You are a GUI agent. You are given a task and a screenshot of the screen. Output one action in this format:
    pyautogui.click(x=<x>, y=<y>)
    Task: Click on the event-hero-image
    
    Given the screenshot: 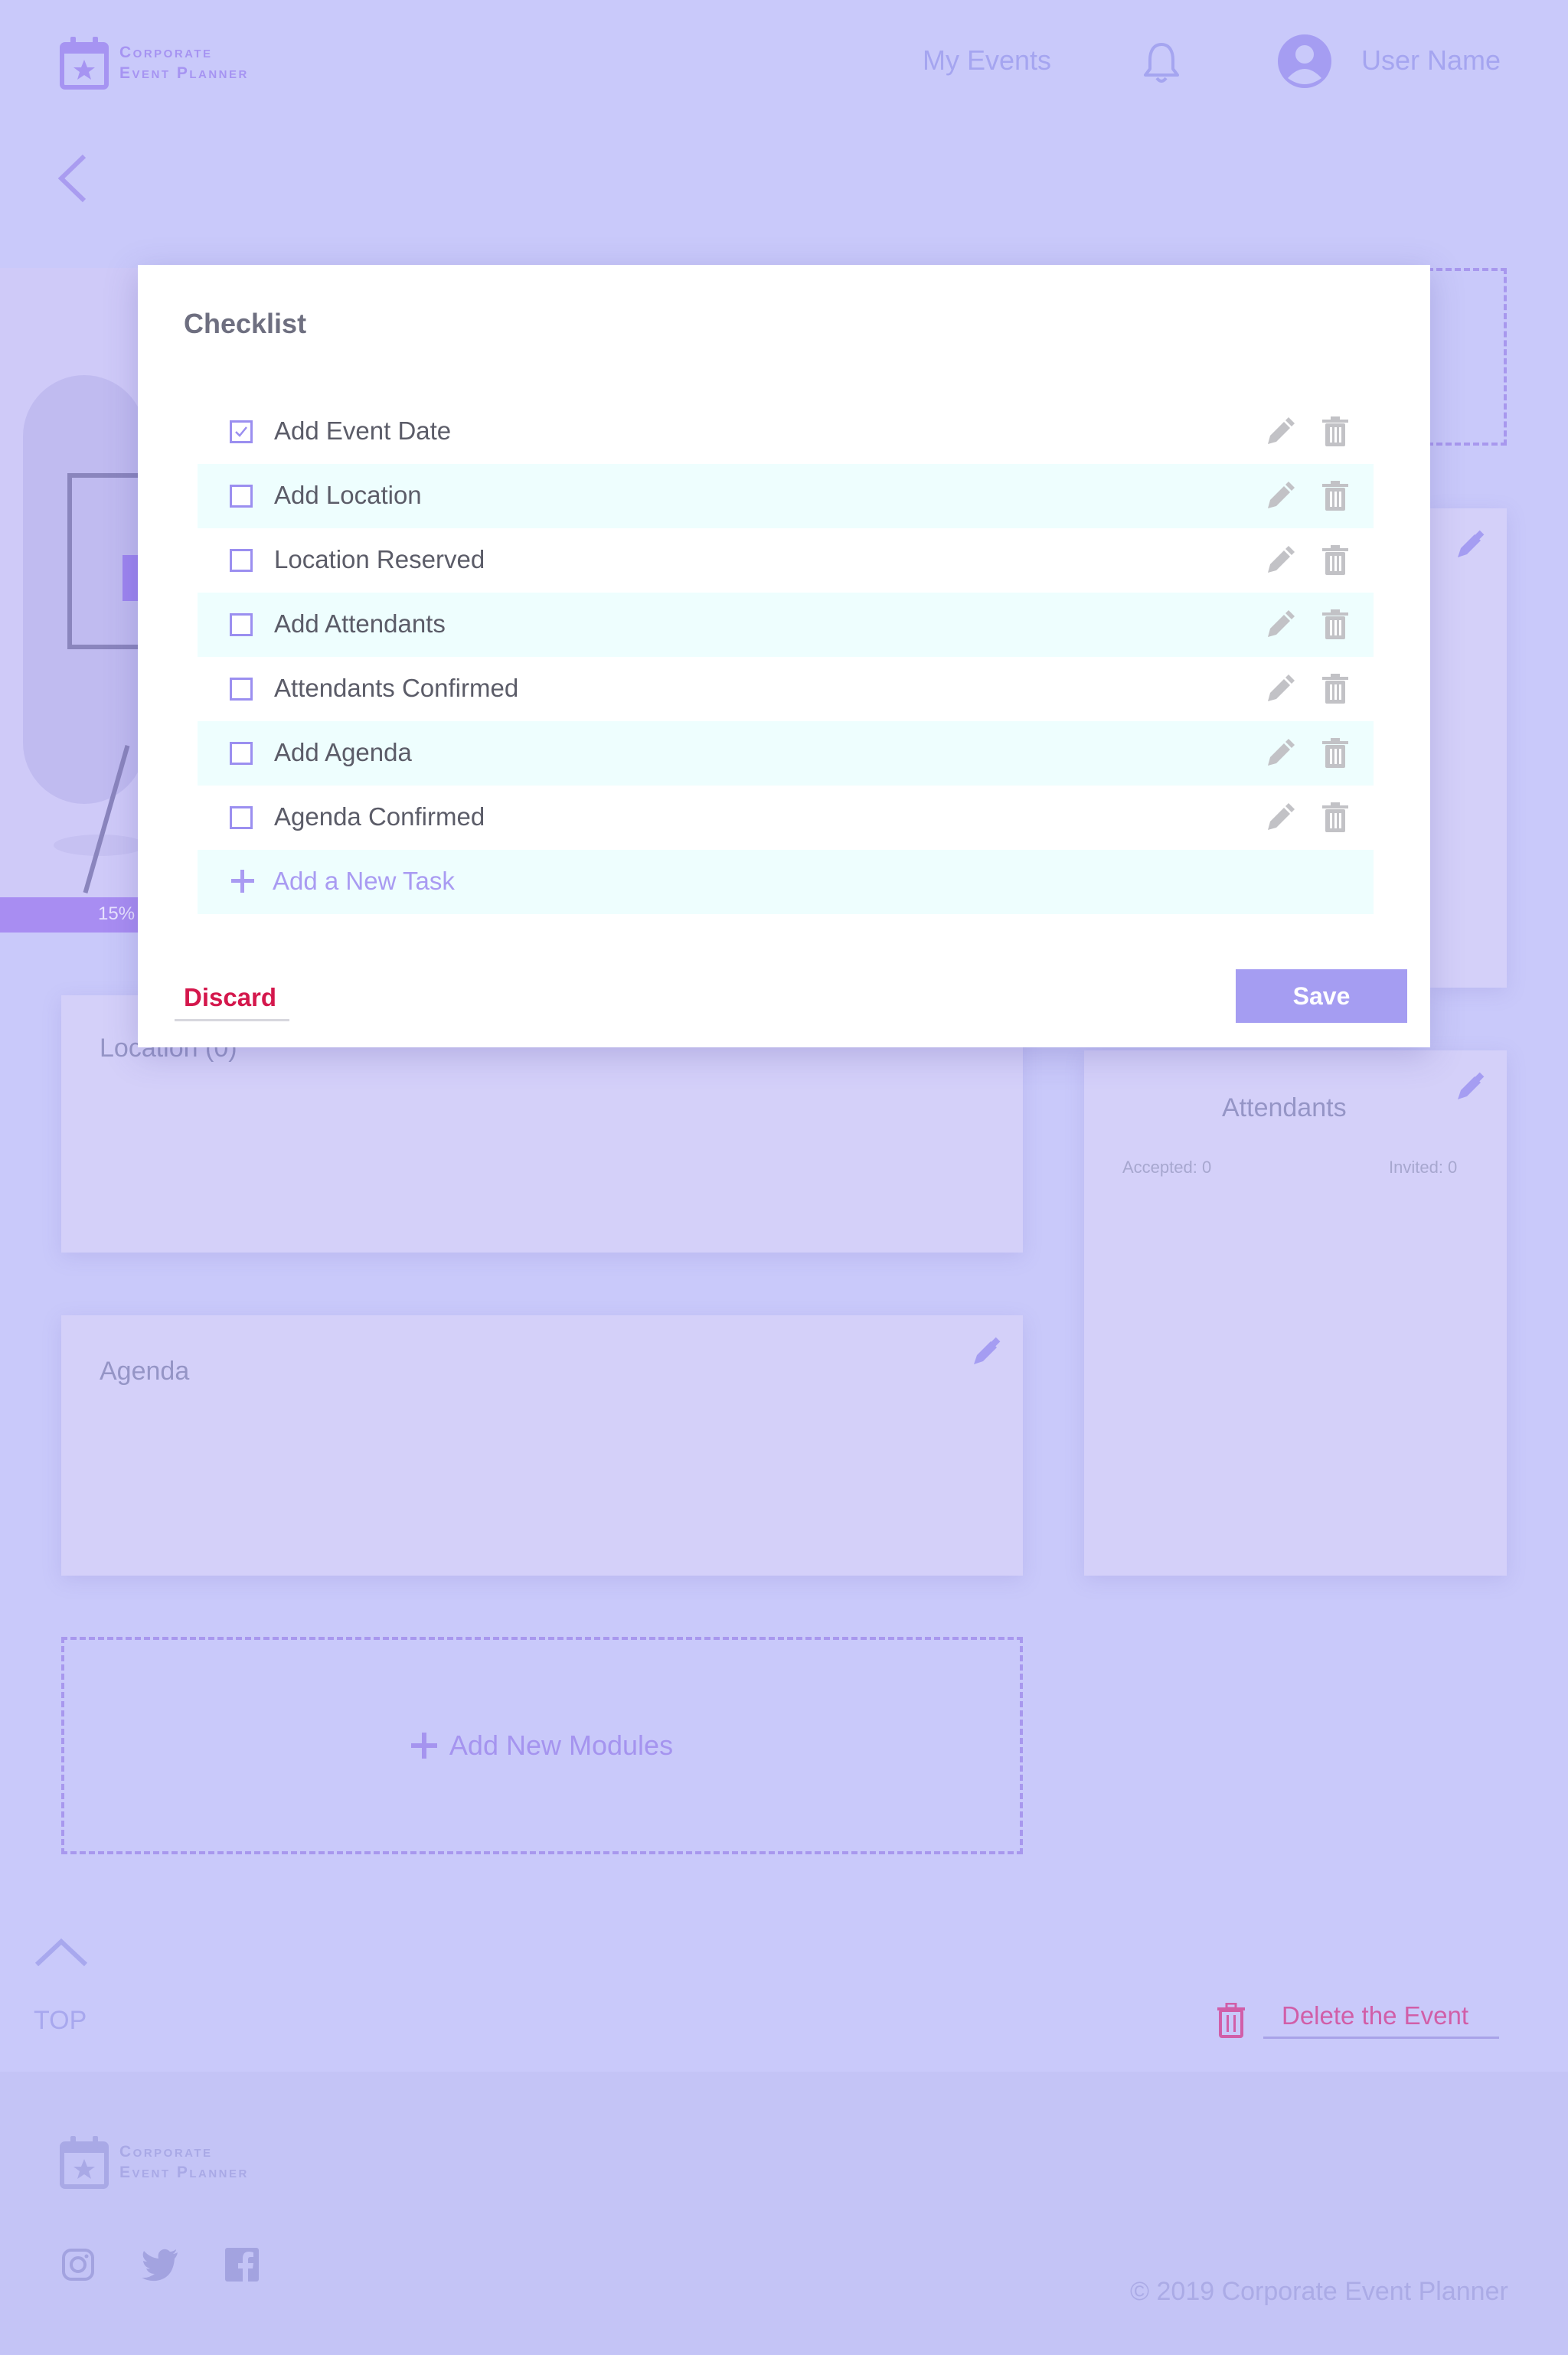 What is the action you would take?
    pyautogui.click(x=72, y=599)
    